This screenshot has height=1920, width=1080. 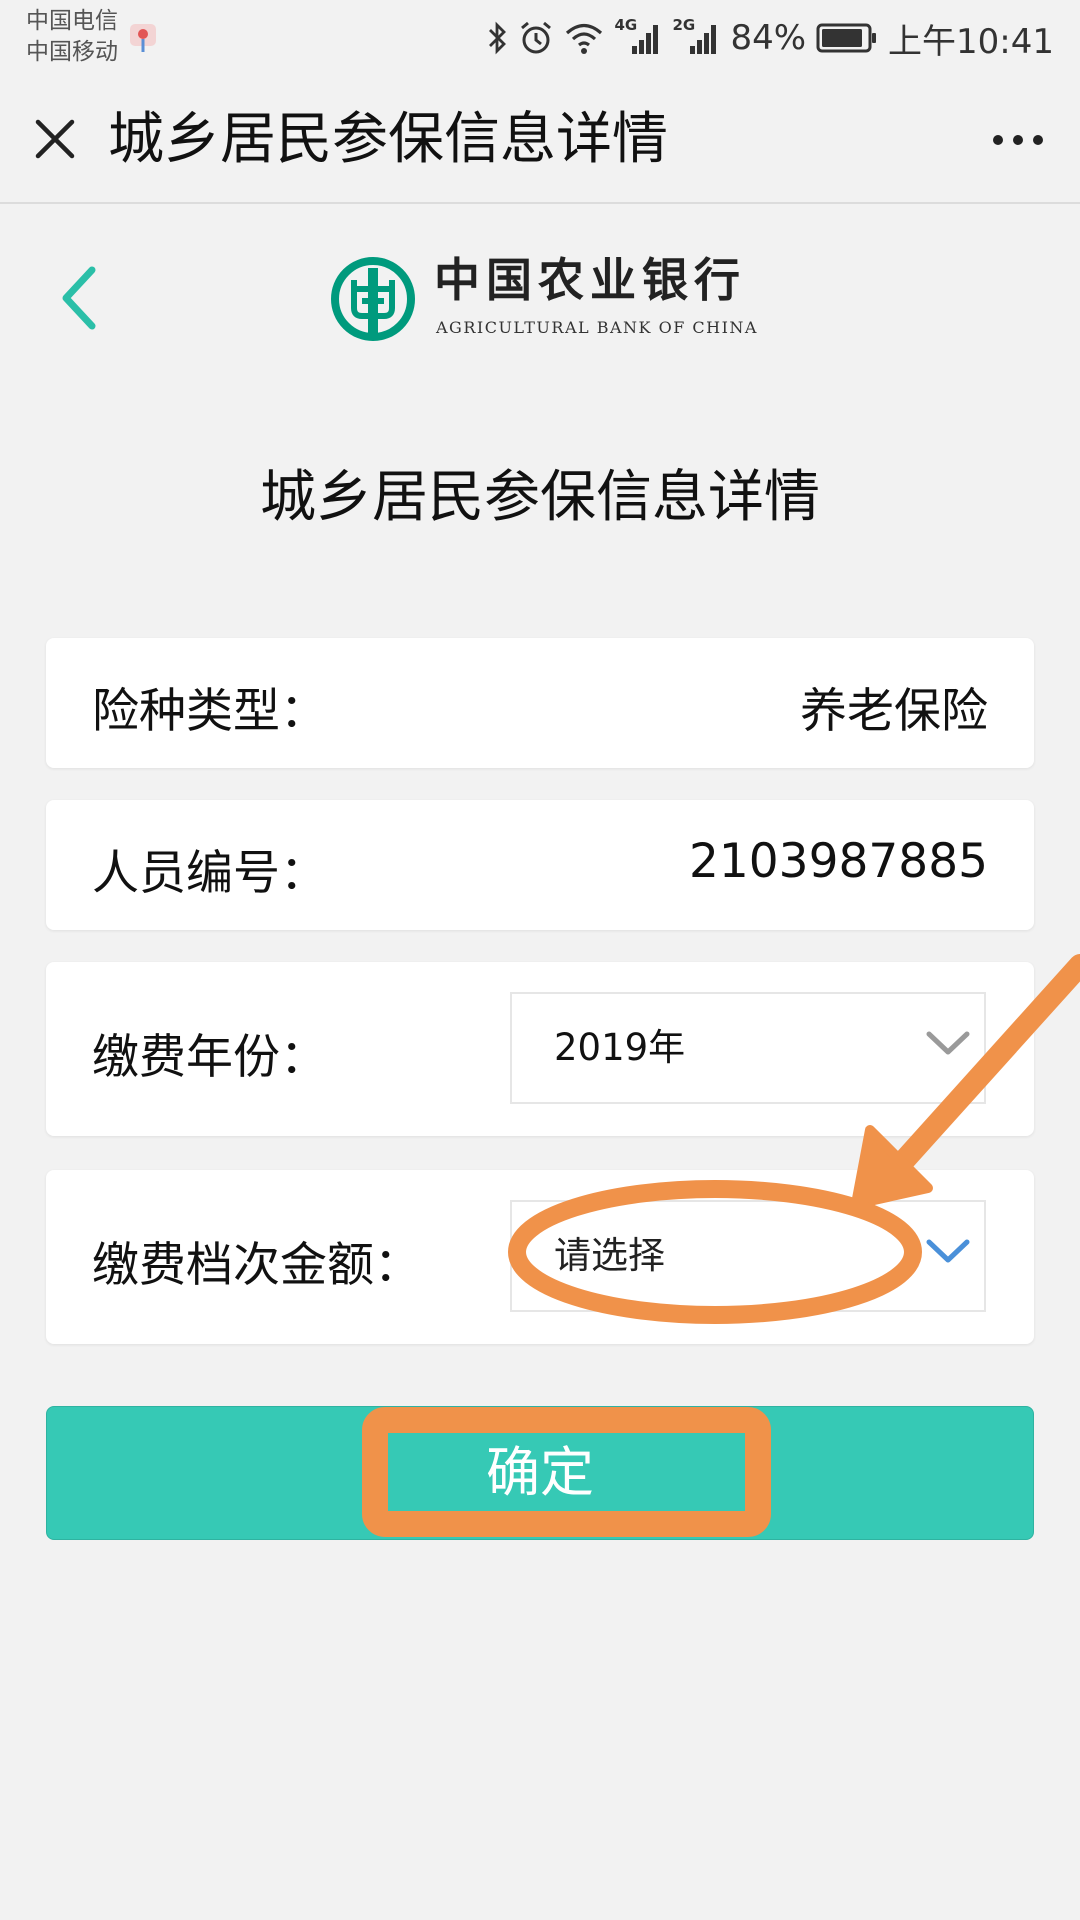 What do you see at coordinates (540, 703) in the screenshot?
I see `insurance-type-row: 险种类型： 养老保险` at bounding box center [540, 703].